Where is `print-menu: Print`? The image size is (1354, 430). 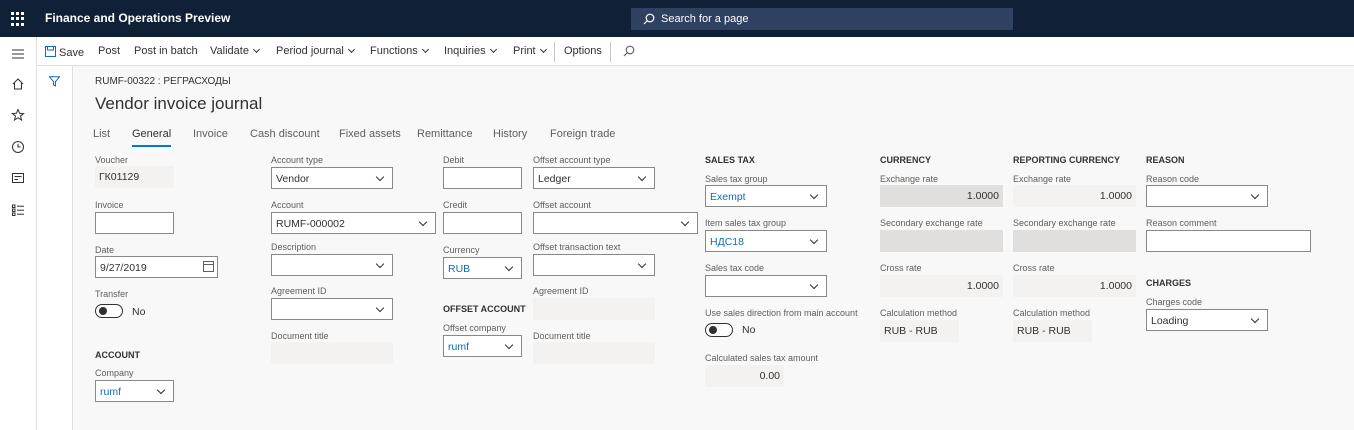 print-menu: Print is located at coordinates (530, 51).